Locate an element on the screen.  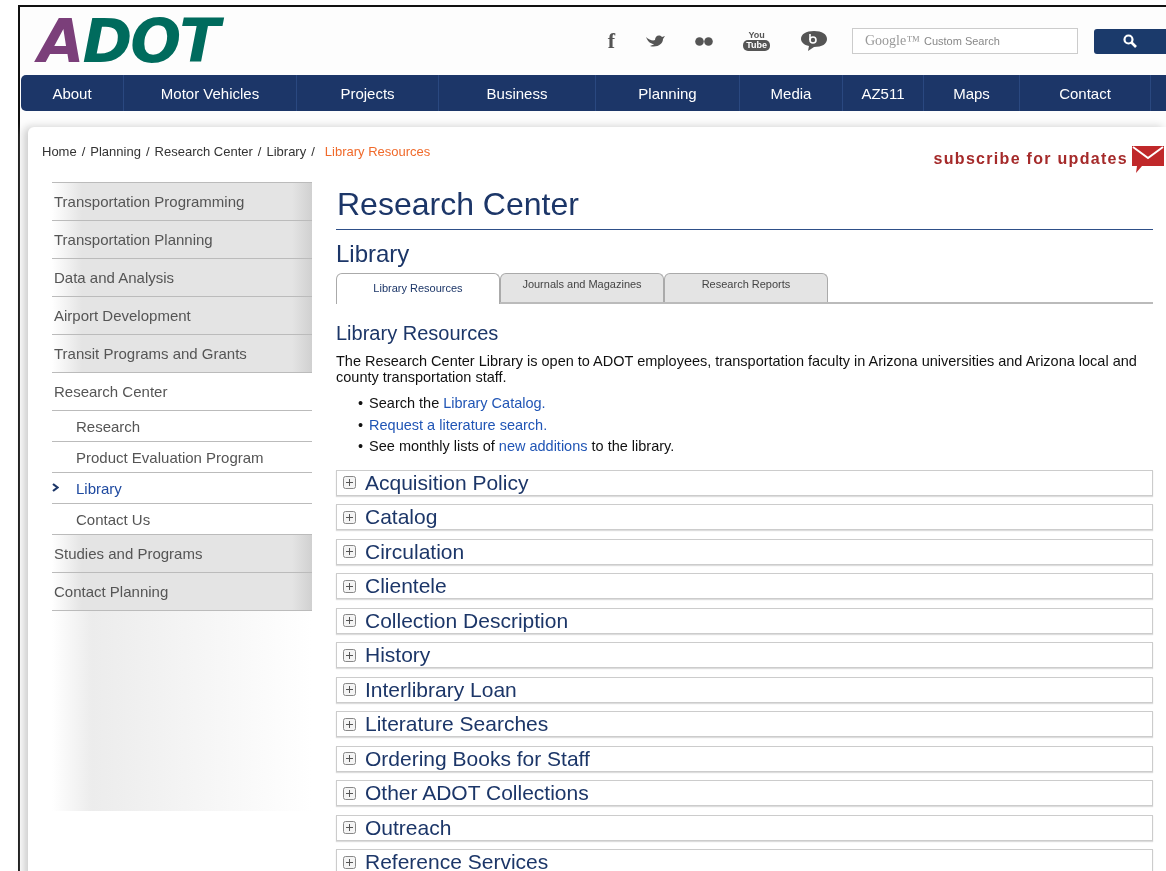
accordion-header: Catalog is located at coordinates (744, 517).